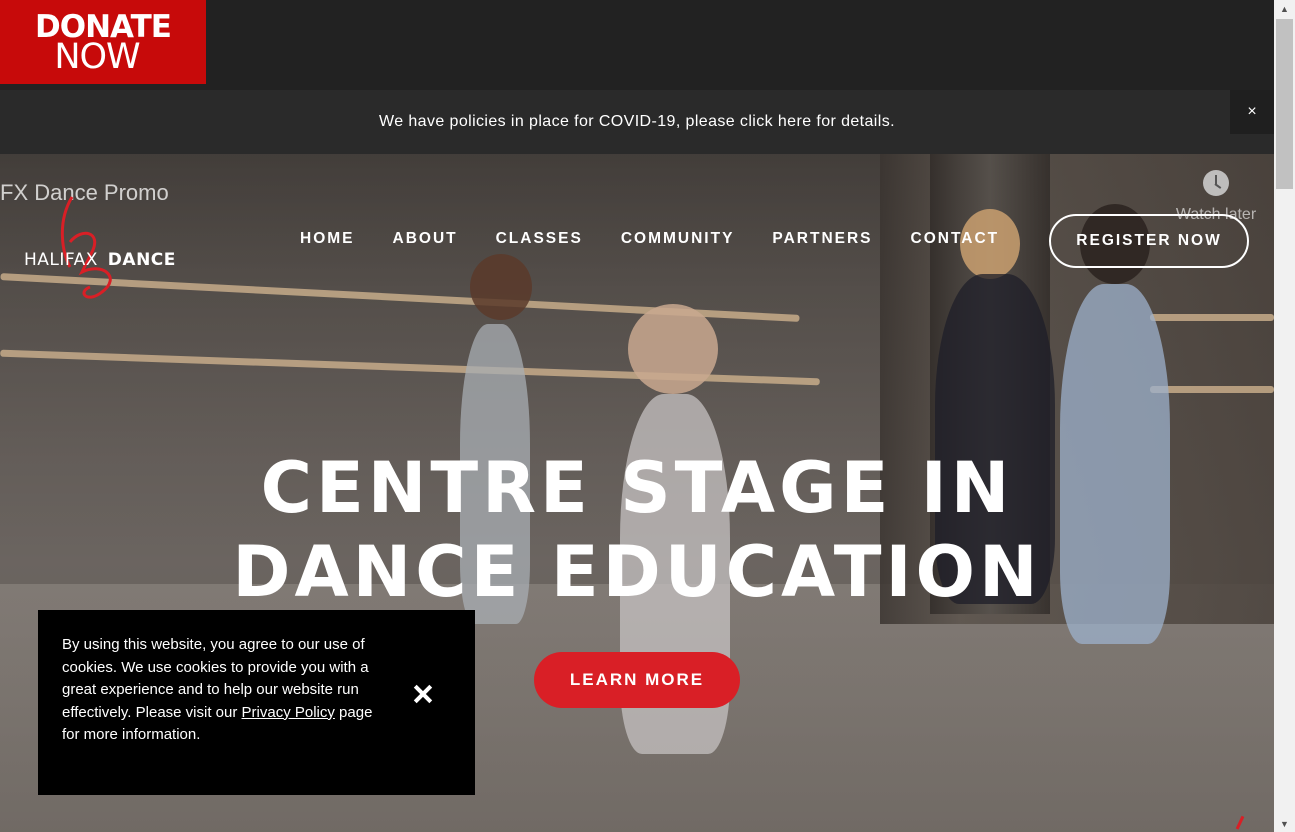 Image resolution: width=1295 pixels, height=832 pixels. What do you see at coordinates (327, 239) in the screenshot?
I see `nav-item-home: HOME` at bounding box center [327, 239].